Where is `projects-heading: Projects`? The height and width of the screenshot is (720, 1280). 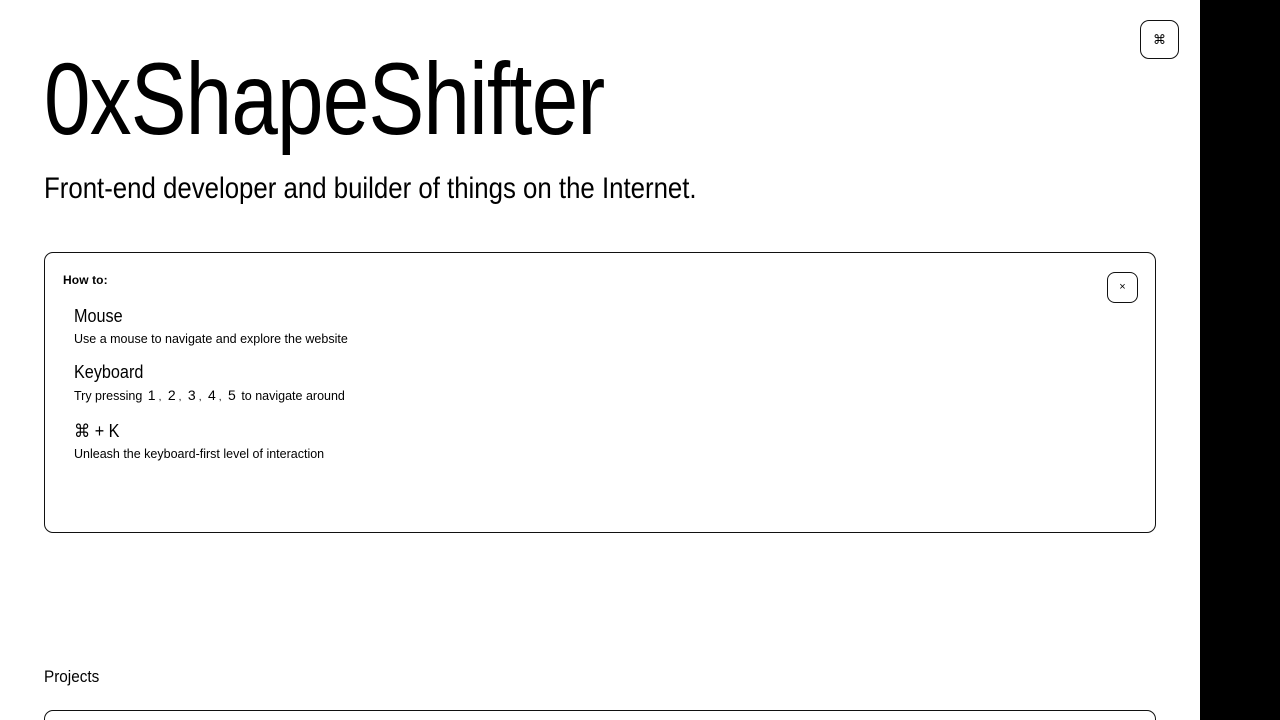 projects-heading: Projects is located at coordinates (72, 676).